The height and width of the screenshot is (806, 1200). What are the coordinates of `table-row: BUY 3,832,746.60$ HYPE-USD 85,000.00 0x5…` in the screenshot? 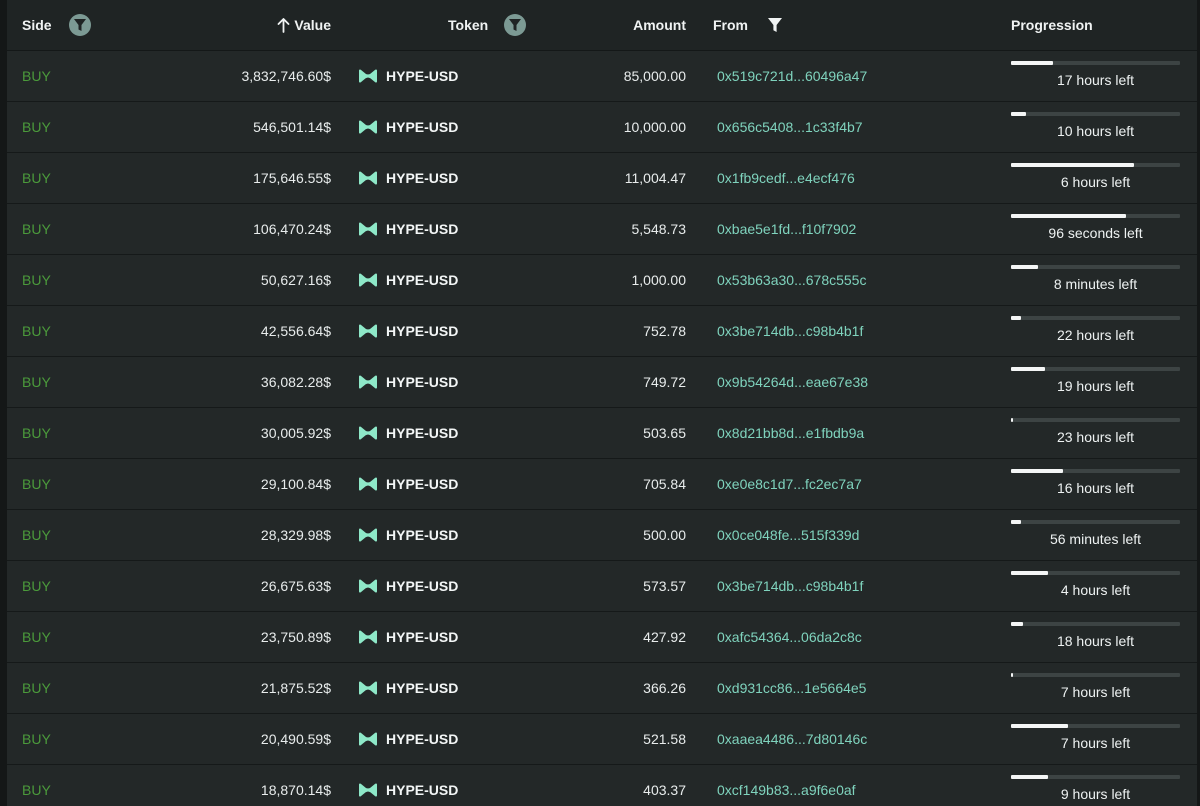 It's located at (602, 76).